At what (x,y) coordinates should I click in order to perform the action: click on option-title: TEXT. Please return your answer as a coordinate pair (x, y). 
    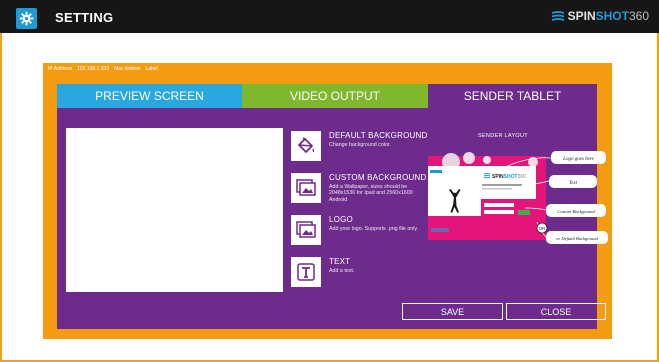
    Looking at the image, I should click on (340, 261).